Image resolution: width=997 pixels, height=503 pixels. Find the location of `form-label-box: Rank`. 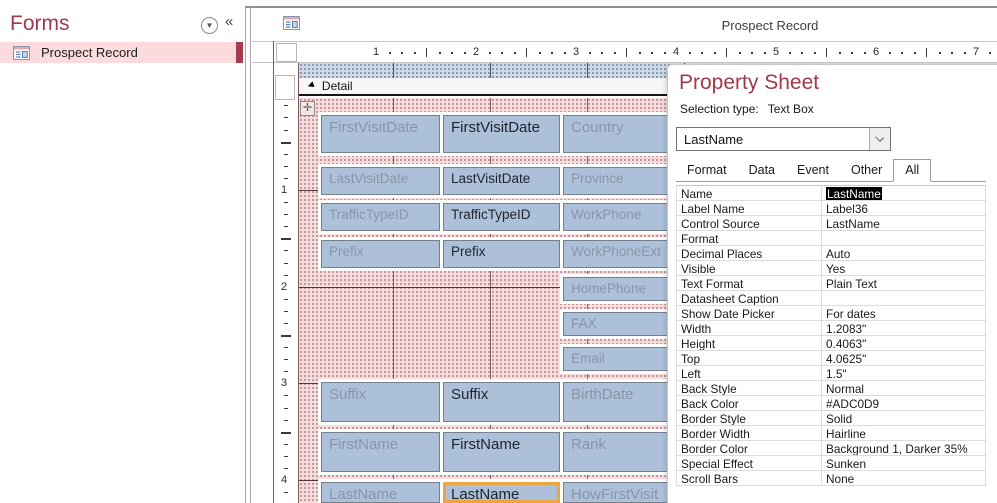

form-label-box: Rank is located at coordinates (621, 452).